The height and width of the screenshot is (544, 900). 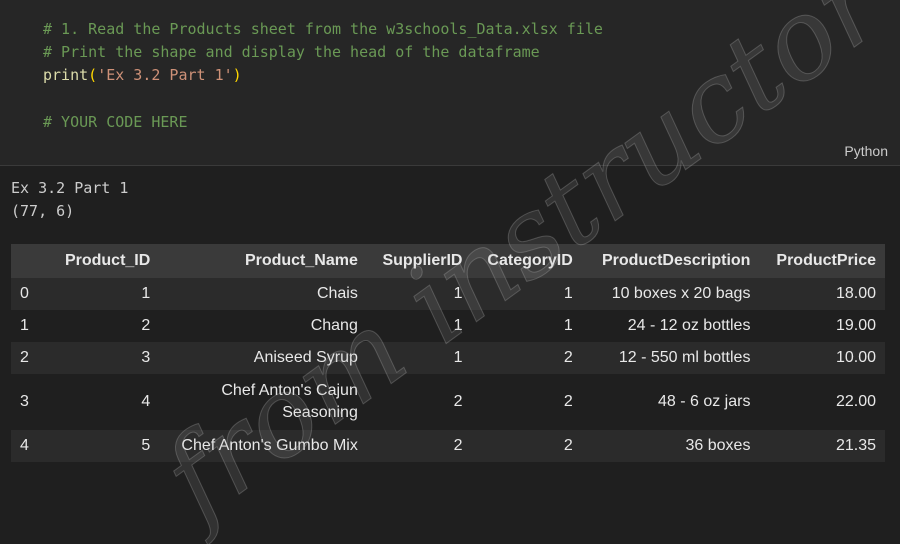 I want to click on language-indicator: Python, so click(x=866, y=151).